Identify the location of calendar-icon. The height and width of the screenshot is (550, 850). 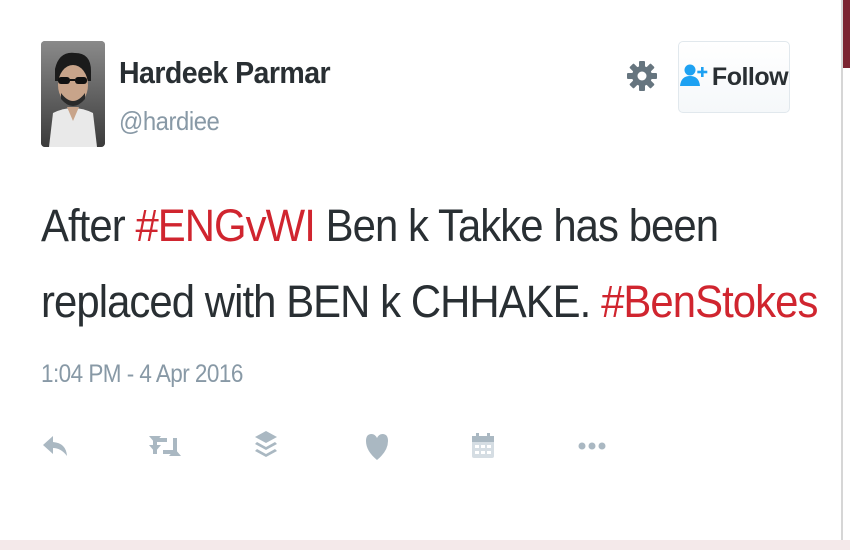
(483, 446).